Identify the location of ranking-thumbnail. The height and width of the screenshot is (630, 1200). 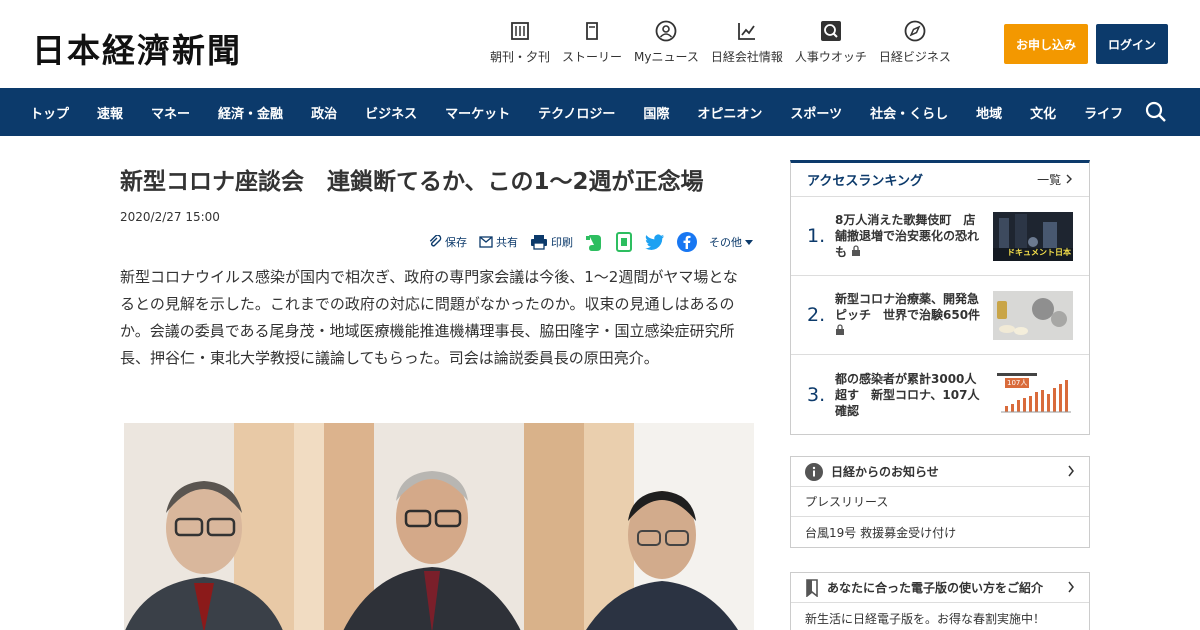
(1033, 315).